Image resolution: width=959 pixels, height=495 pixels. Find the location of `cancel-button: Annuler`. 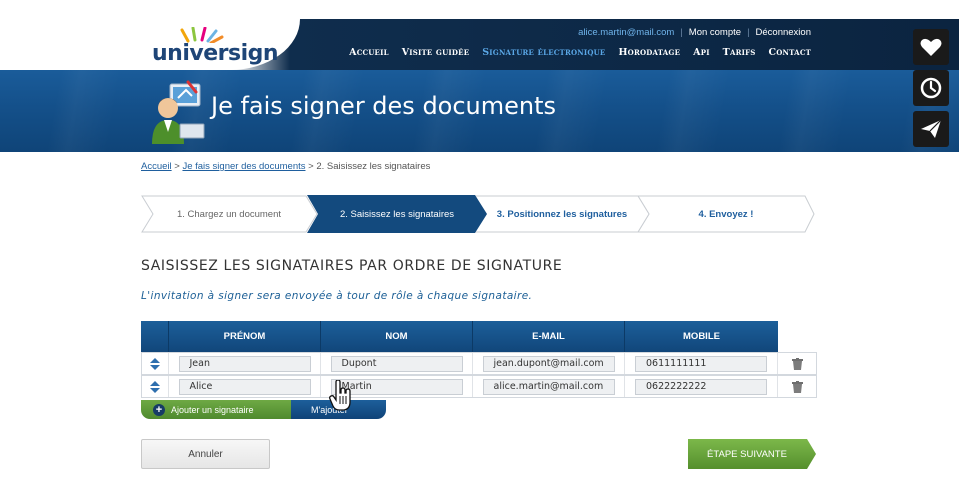

cancel-button: Annuler is located at coordinates (205, 454).